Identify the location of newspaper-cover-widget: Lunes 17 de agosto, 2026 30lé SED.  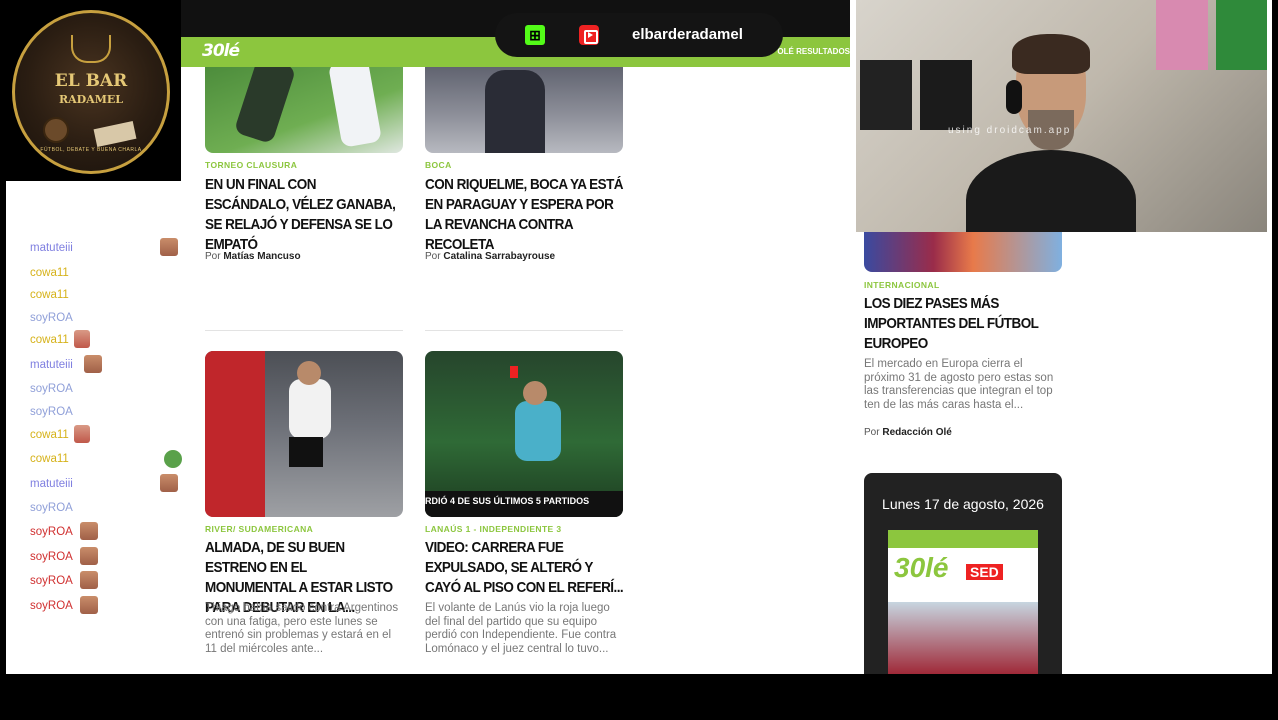
(963, 573).